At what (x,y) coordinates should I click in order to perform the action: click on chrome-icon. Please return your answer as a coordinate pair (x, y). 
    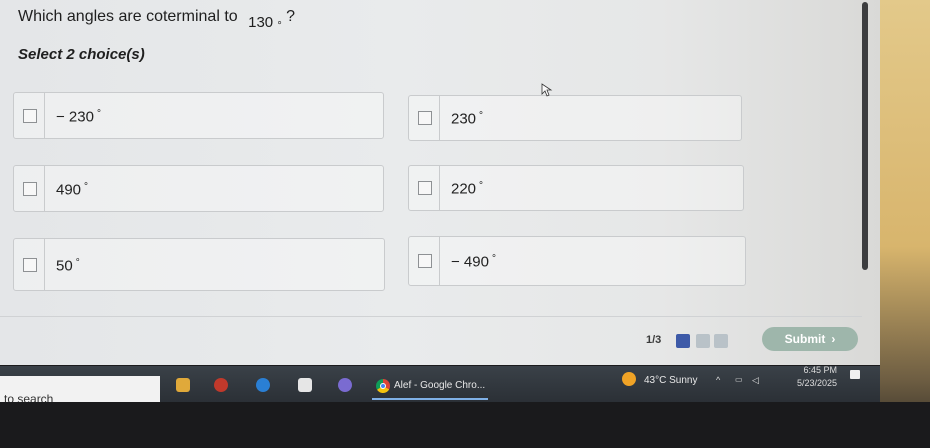
    Looking at the image, I should click on (383, 386).